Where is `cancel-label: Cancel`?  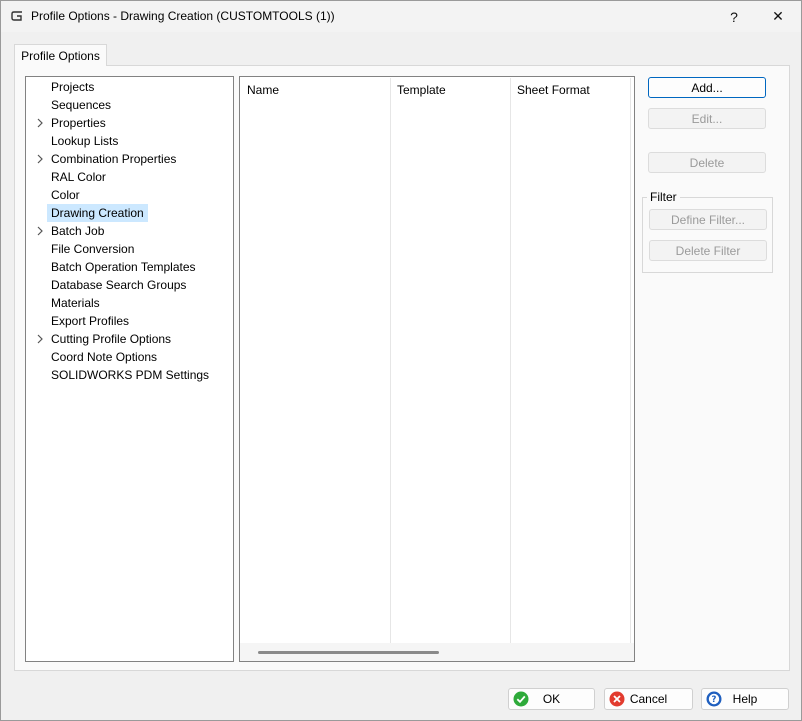
cancel-label: Cancel is located at coordinates (648, 699).